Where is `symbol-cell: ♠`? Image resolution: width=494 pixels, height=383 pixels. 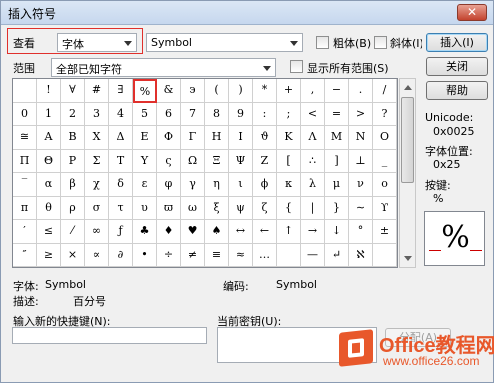
symbol-cell: ♠ is located at coordinates (217, 232).